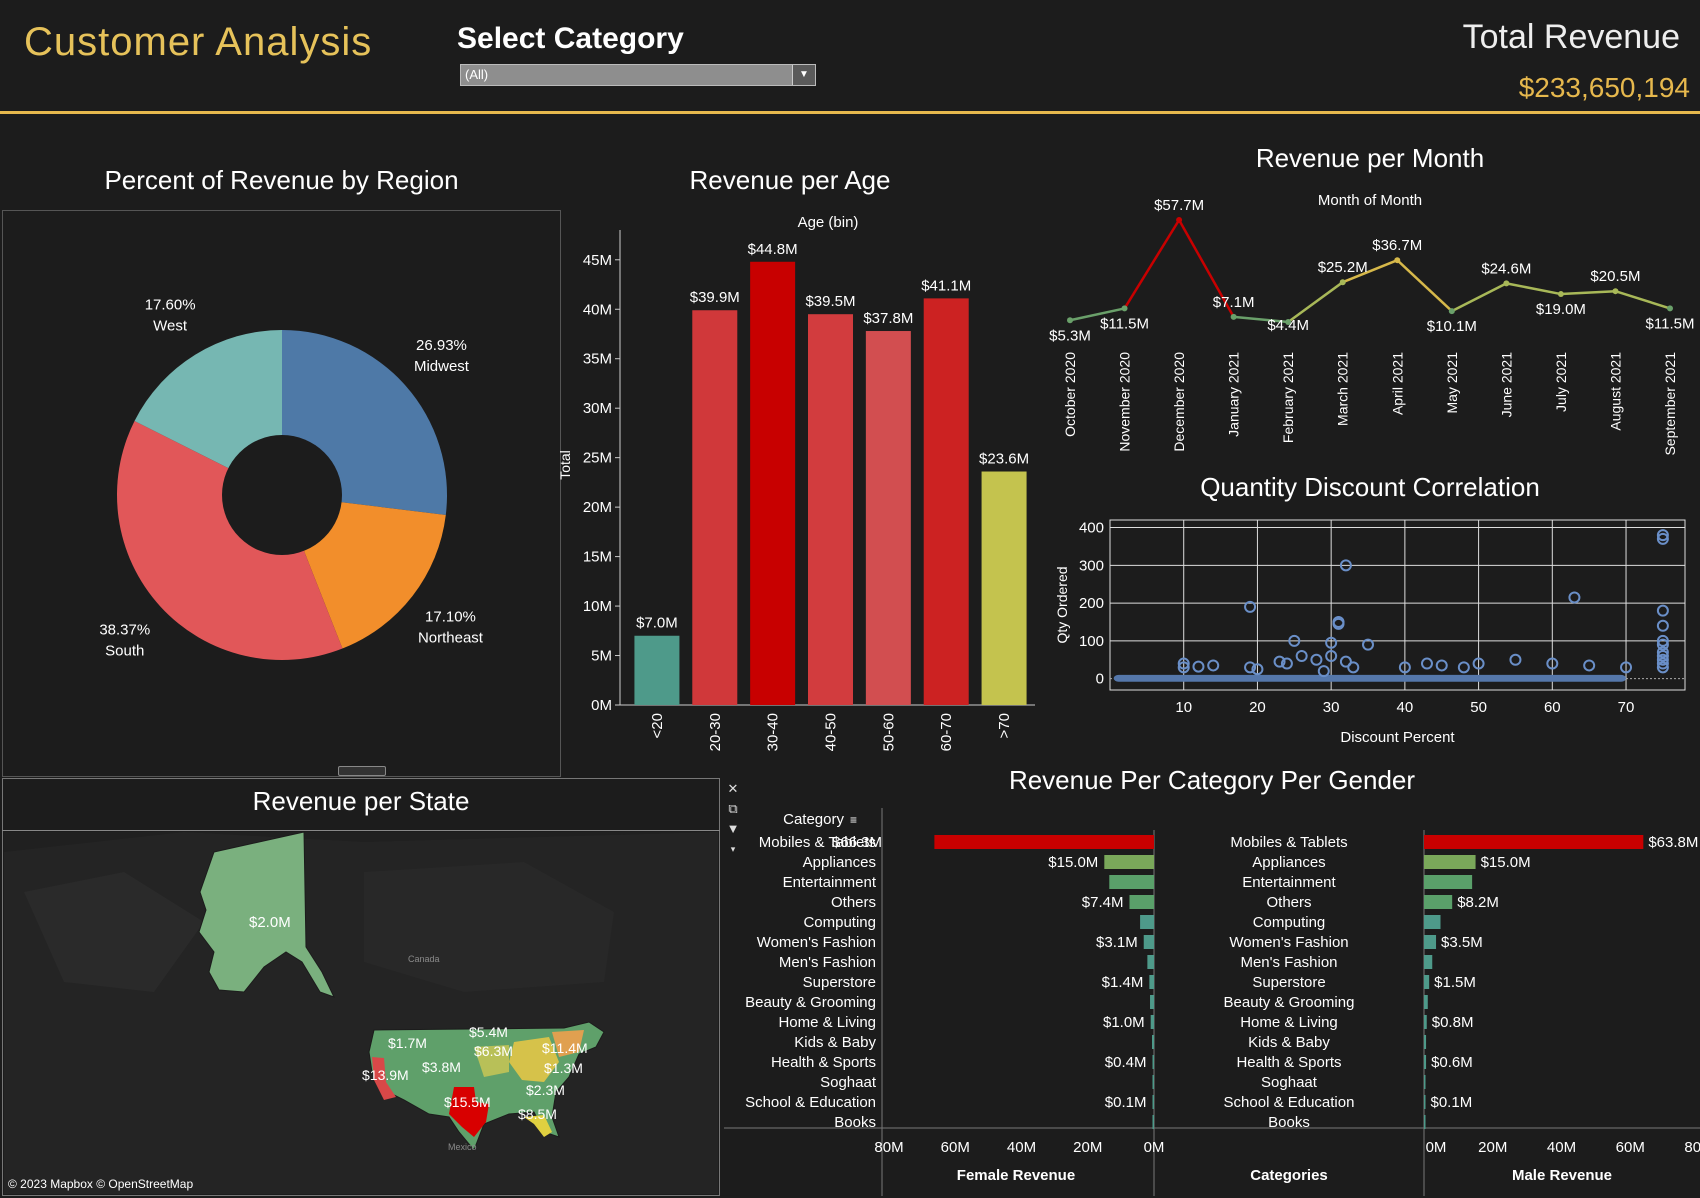 The width and height of the screenshot is (1700, 1198). What do you see at coordinates (828, 222) in the screenshot?
I see `age-axis-title: Age (bin)` at bounding box center [828, 222].